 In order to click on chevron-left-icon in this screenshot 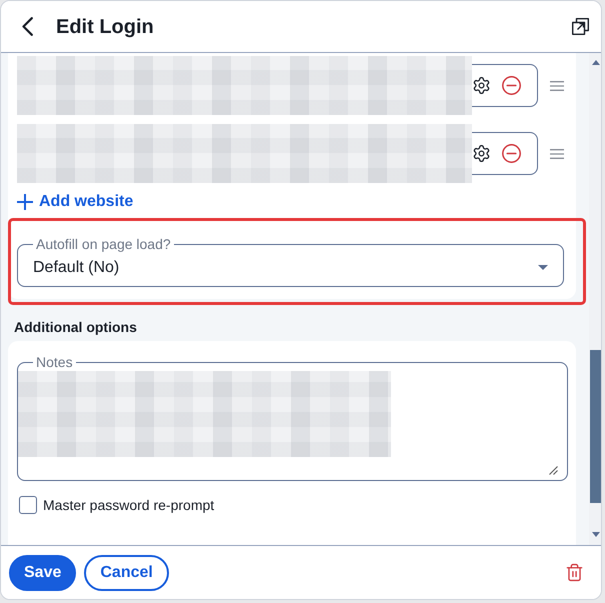, I will do `click(27, 26)`.